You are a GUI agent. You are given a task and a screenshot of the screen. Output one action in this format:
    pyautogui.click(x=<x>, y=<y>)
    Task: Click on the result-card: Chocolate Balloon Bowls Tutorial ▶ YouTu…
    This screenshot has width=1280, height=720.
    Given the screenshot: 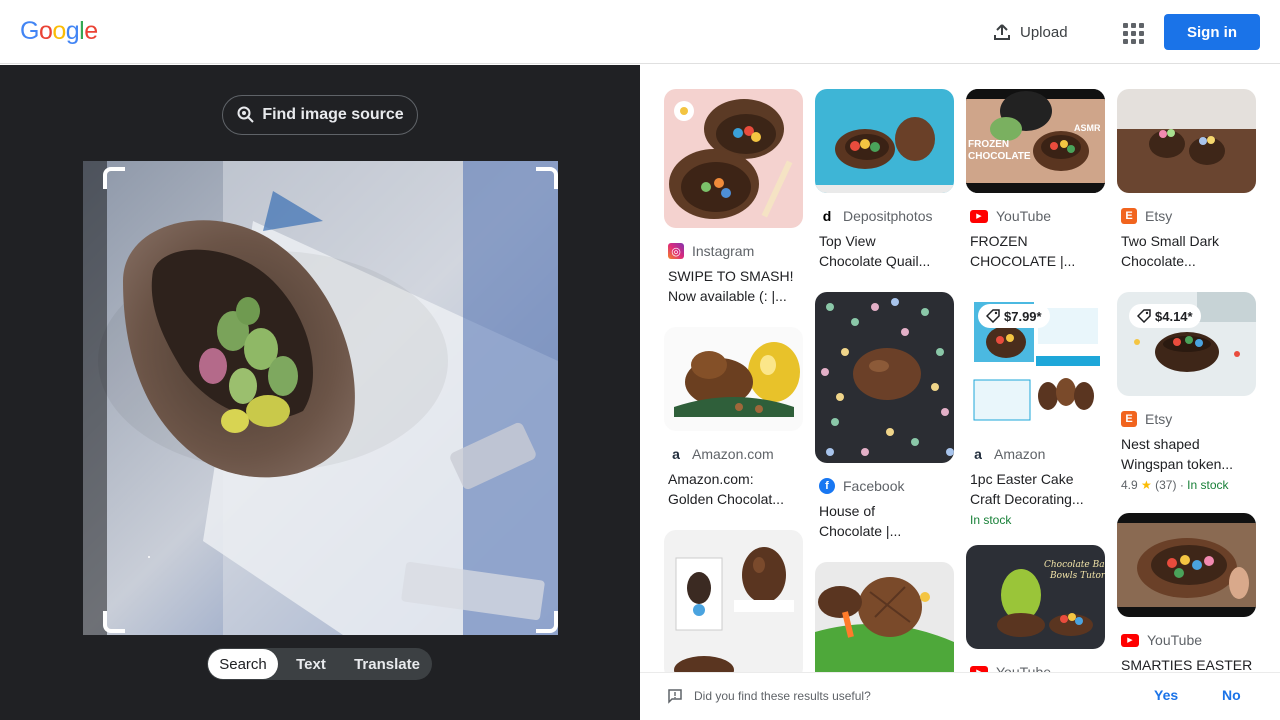 What is the action you would take?
    pyautogui.click(x=1036, y=608)
    